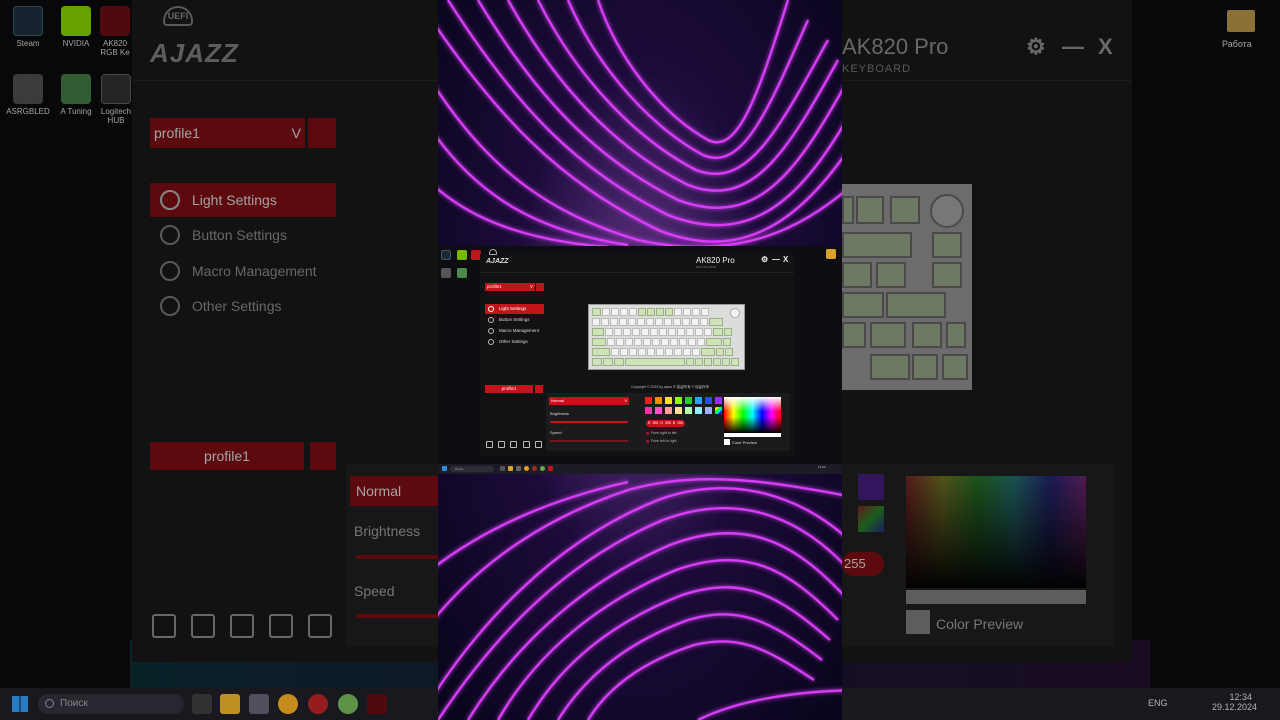  What do you see at coordinates (539, 389) in the screenshot?
I see `edit-icon` at bounding box center [539, 389].